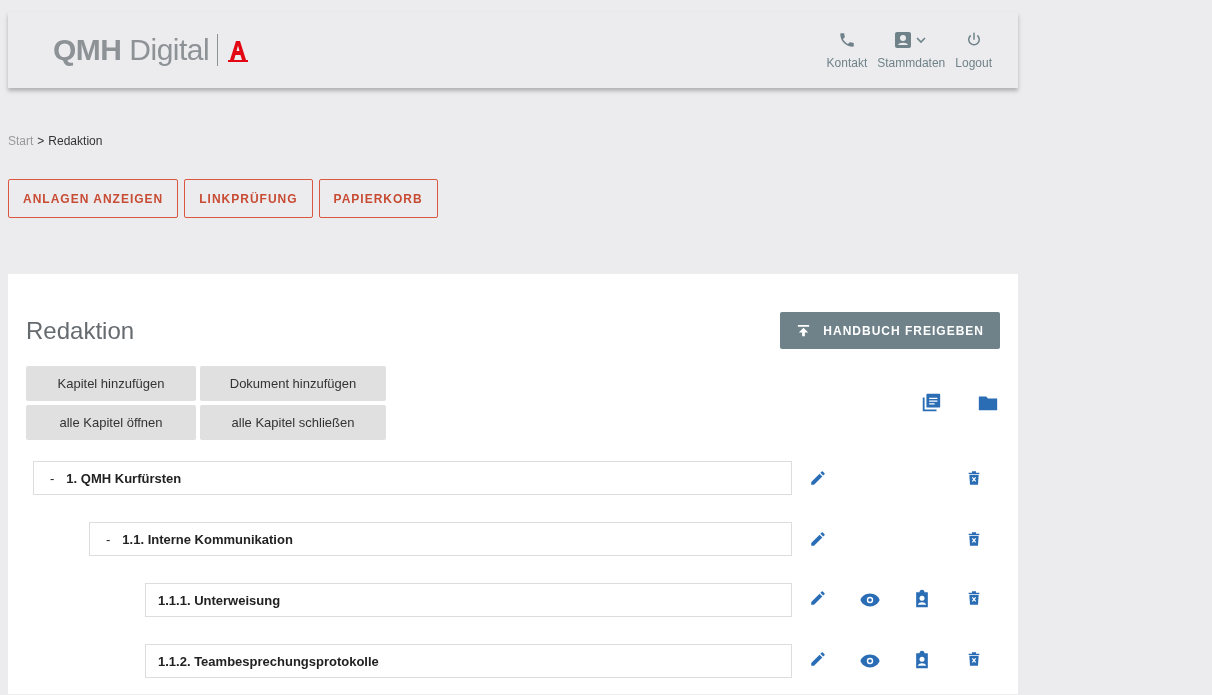 The image size is (1212, 695). I want to click on breadcrumb-item: >, so click(41, 141).